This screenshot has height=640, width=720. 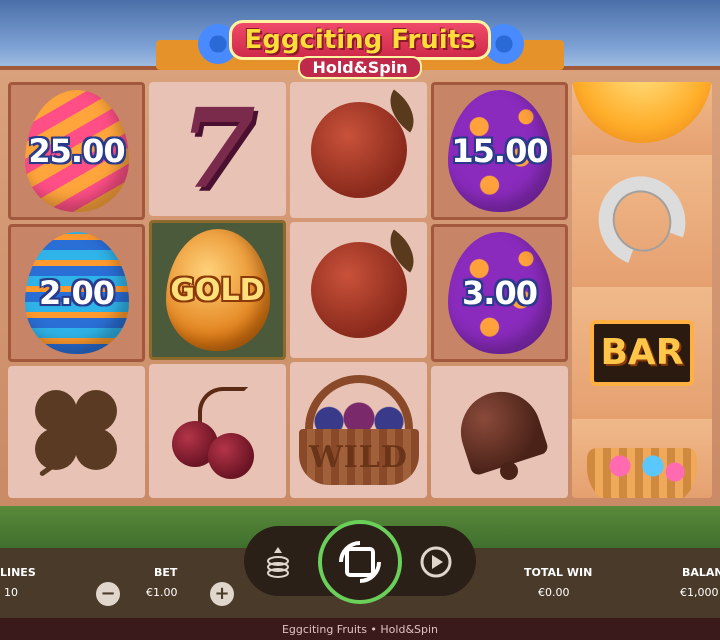 What do you see at coordinates (642, 113) in the screenshot?
I see `orange-slice-icon` at bounding box center [642, 113].